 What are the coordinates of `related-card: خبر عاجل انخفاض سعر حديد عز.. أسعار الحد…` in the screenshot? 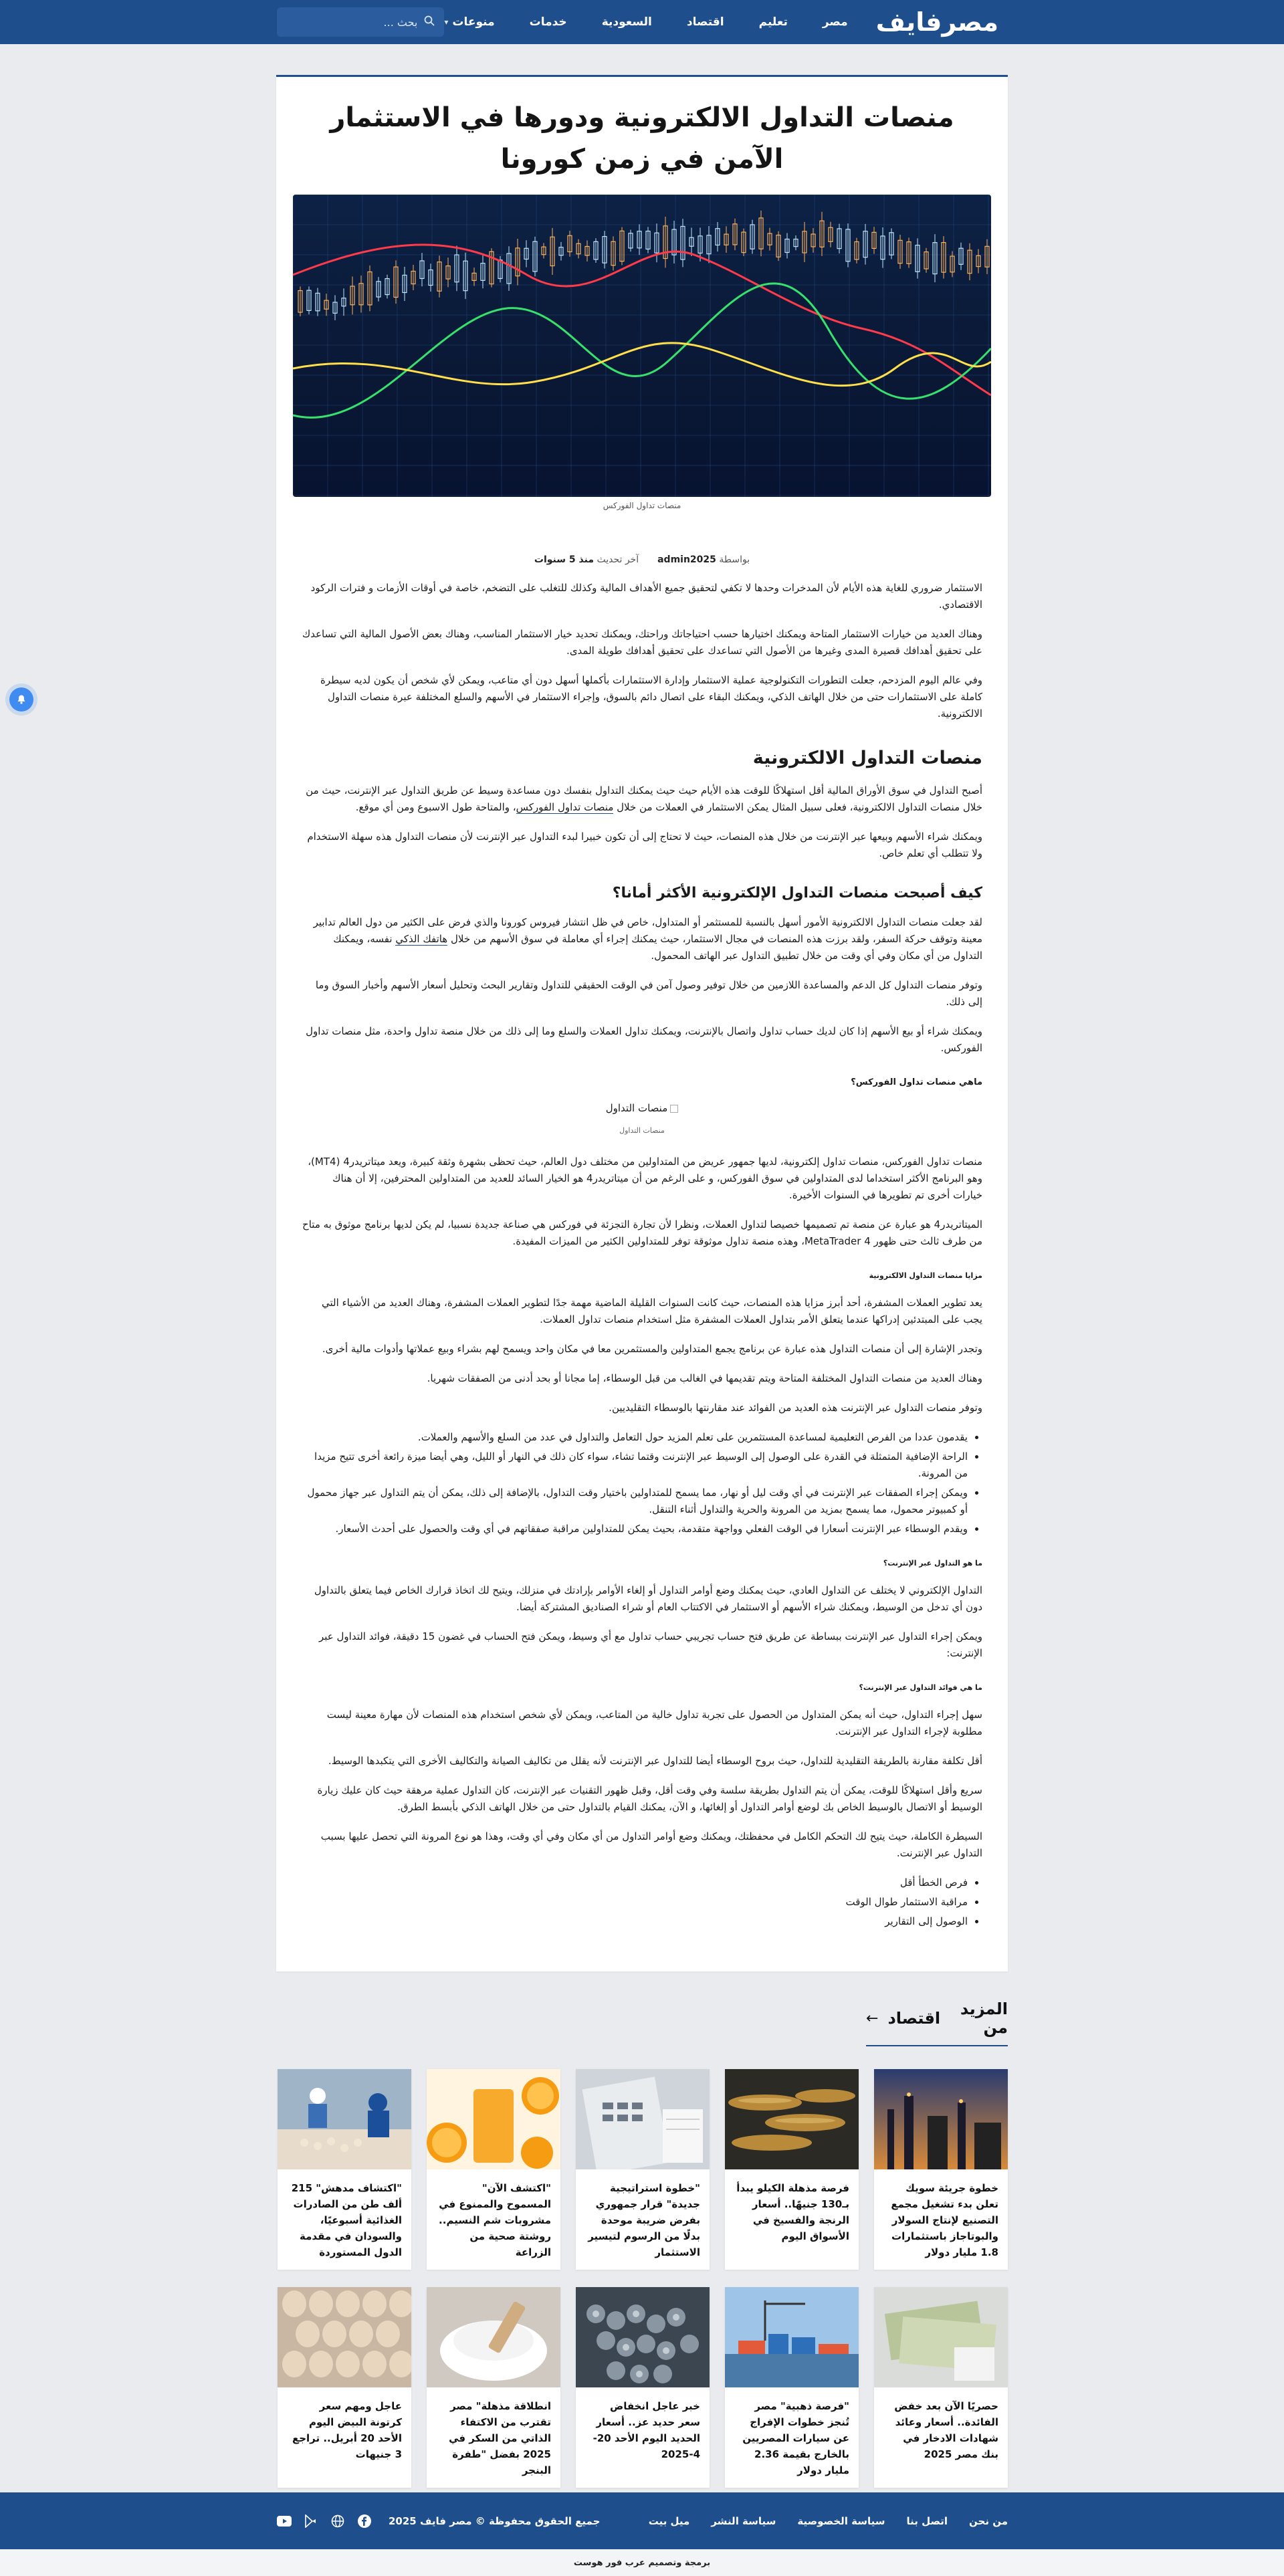 It's located at (643, 2387).